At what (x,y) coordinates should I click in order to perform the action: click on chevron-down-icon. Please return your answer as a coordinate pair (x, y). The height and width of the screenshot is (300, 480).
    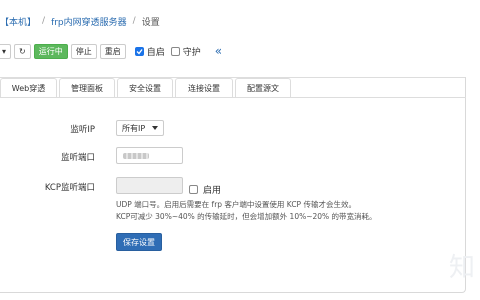
    Looking at the image, I should click on (155, 128).